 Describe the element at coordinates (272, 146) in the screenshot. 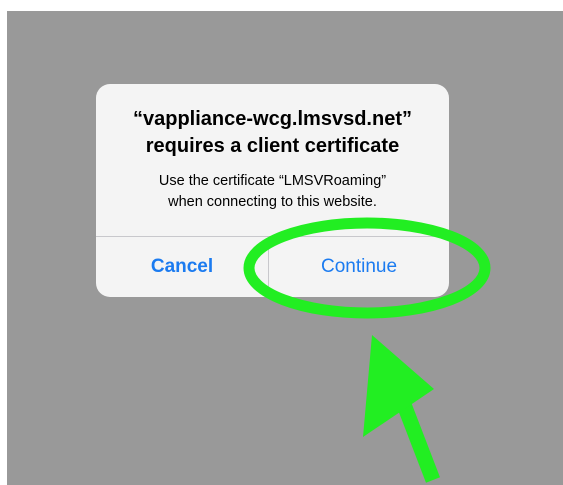

I see `alert-title-line-2: requires a client certificate` at that location.